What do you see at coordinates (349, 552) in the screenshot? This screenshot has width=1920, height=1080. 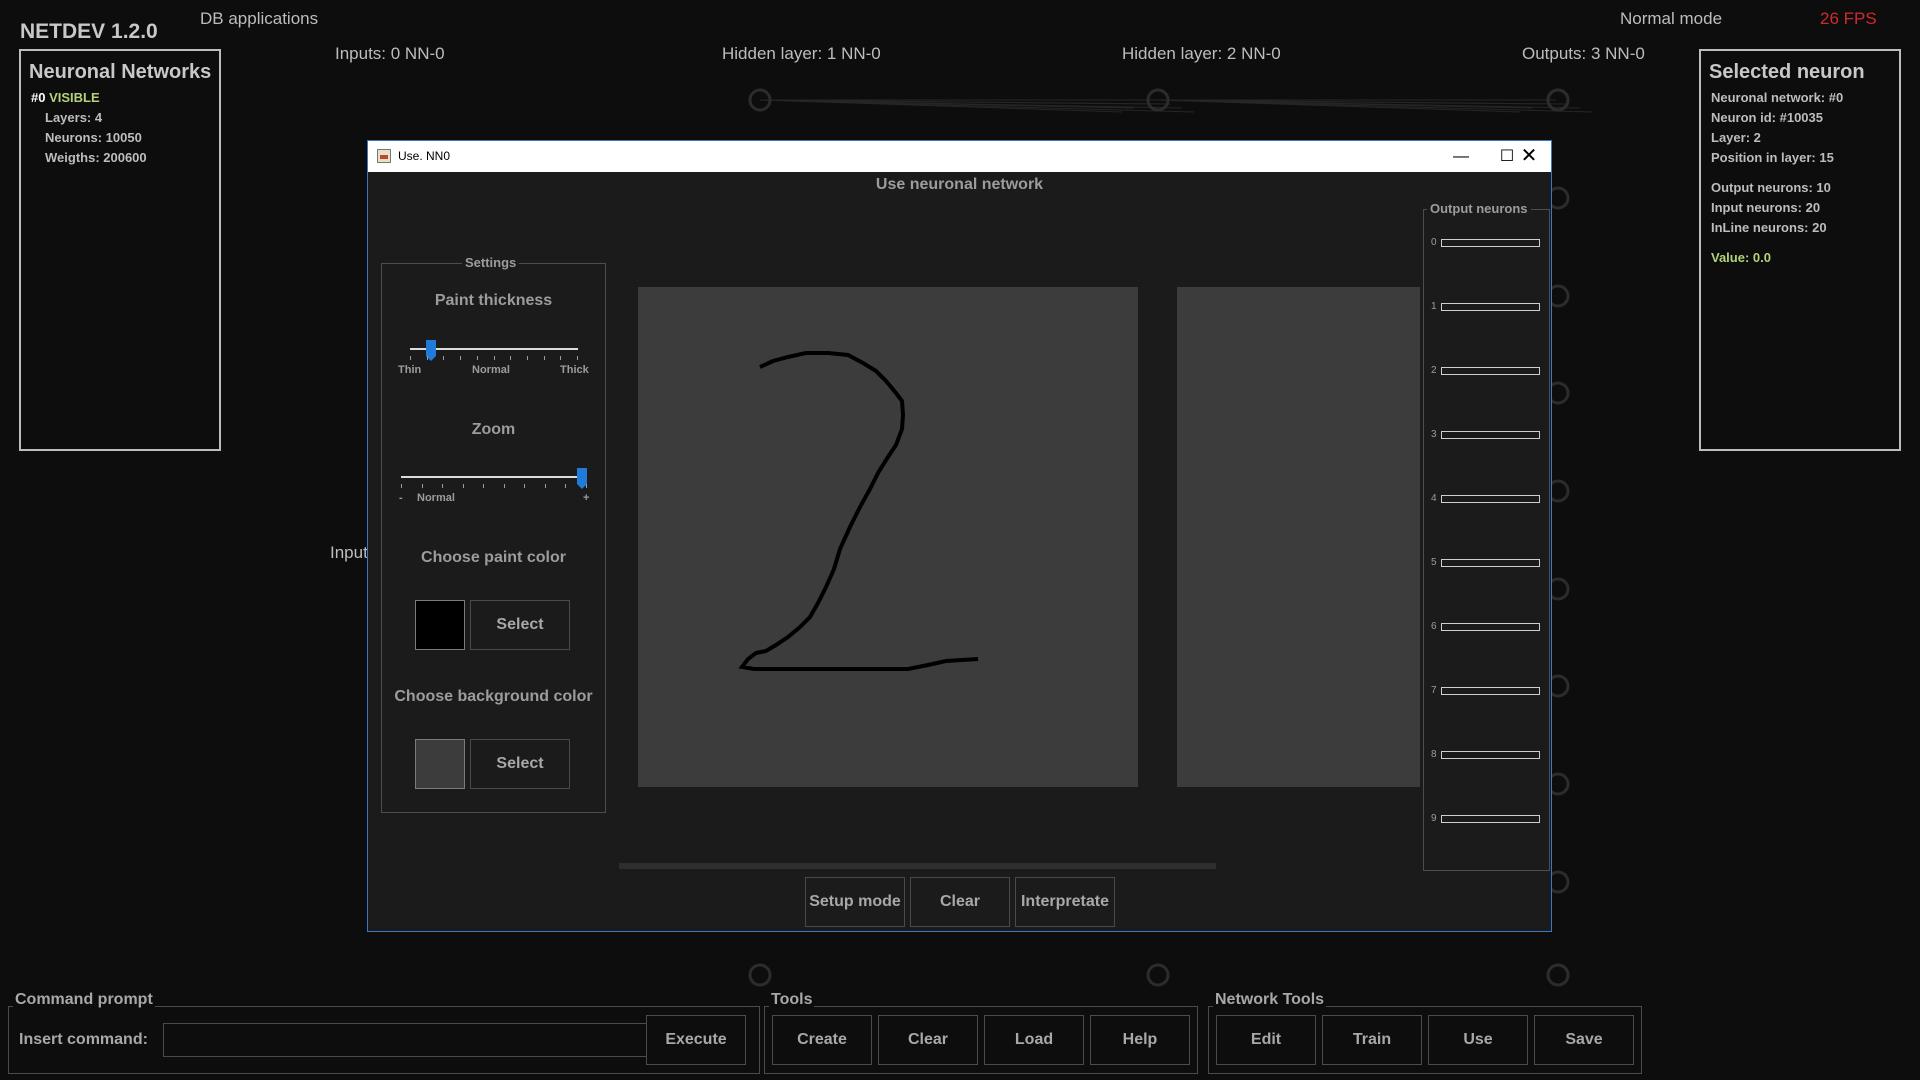 I see `input-side-label: Input` at bounding box center [349, 552].